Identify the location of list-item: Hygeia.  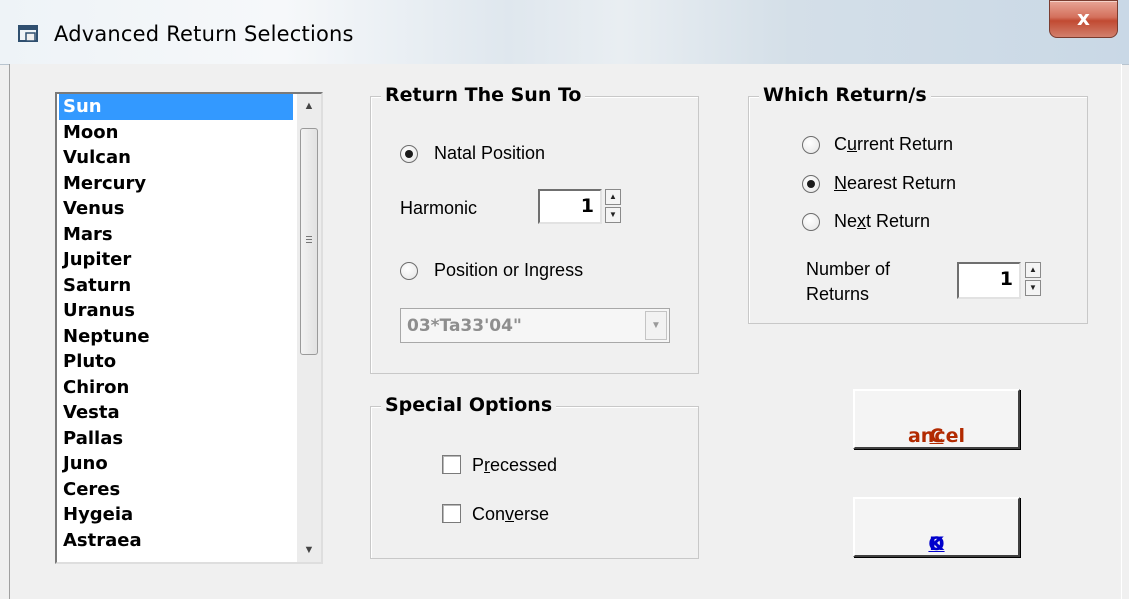
(176, 515).